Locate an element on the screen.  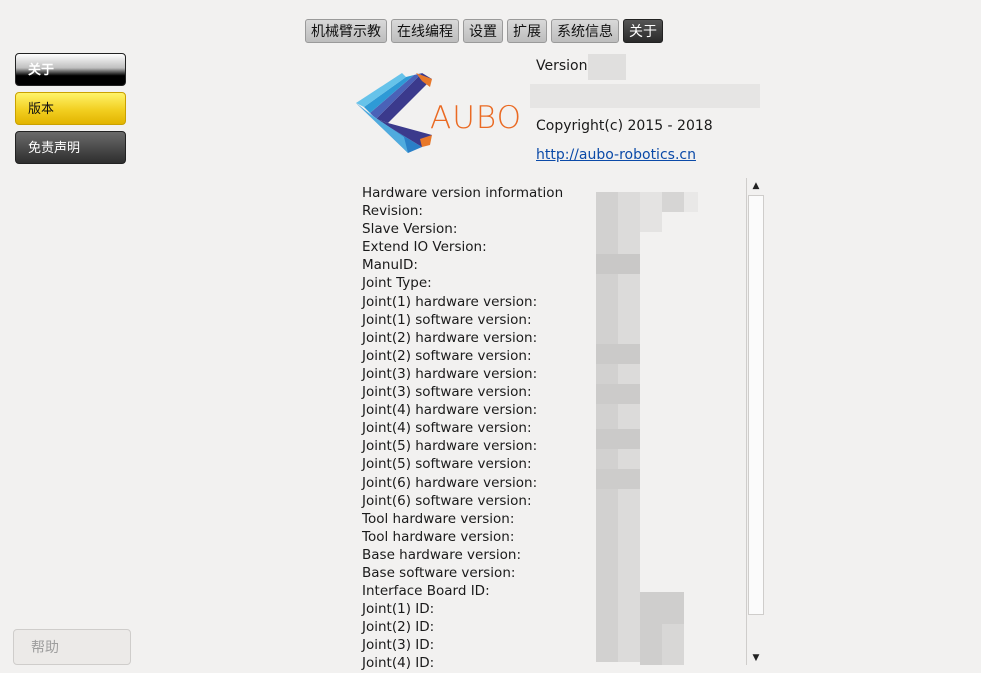
tab-settings: 设置 is located at coordinates (483, 31).